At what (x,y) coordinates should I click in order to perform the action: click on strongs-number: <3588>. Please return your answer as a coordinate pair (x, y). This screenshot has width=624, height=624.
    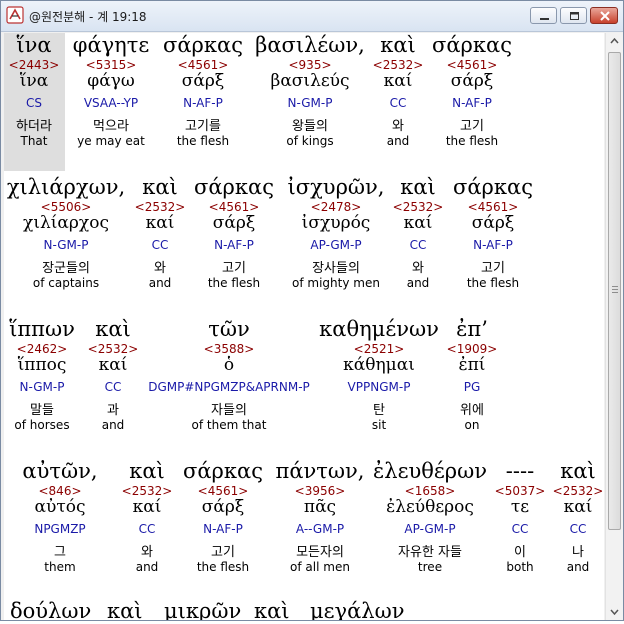
    Looking at the image, I should click on (229, 349).